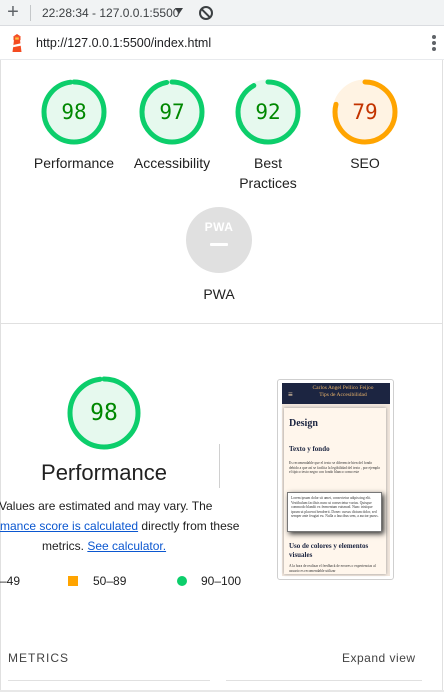 Image resolution: width=444 pixels, height=692 pixels. Describe the element at coordinates (222, 43) in the screenshot. I see `address-bar: http://127.0.0.1:5500/index.html` at that location.